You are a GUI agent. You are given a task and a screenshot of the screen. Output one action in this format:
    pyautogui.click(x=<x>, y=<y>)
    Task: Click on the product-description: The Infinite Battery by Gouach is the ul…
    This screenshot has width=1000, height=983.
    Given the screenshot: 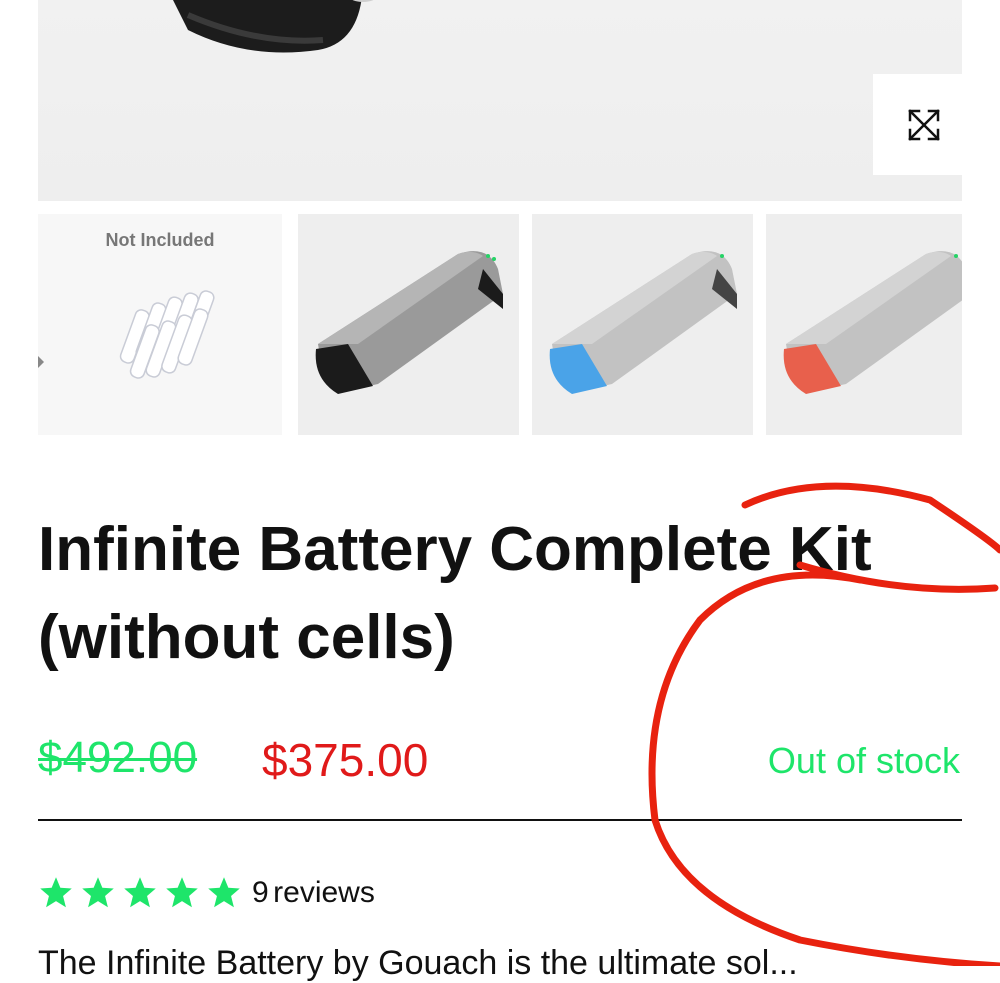 What is the action you would take?
    pyautogui.click(x=418, y=963)
    